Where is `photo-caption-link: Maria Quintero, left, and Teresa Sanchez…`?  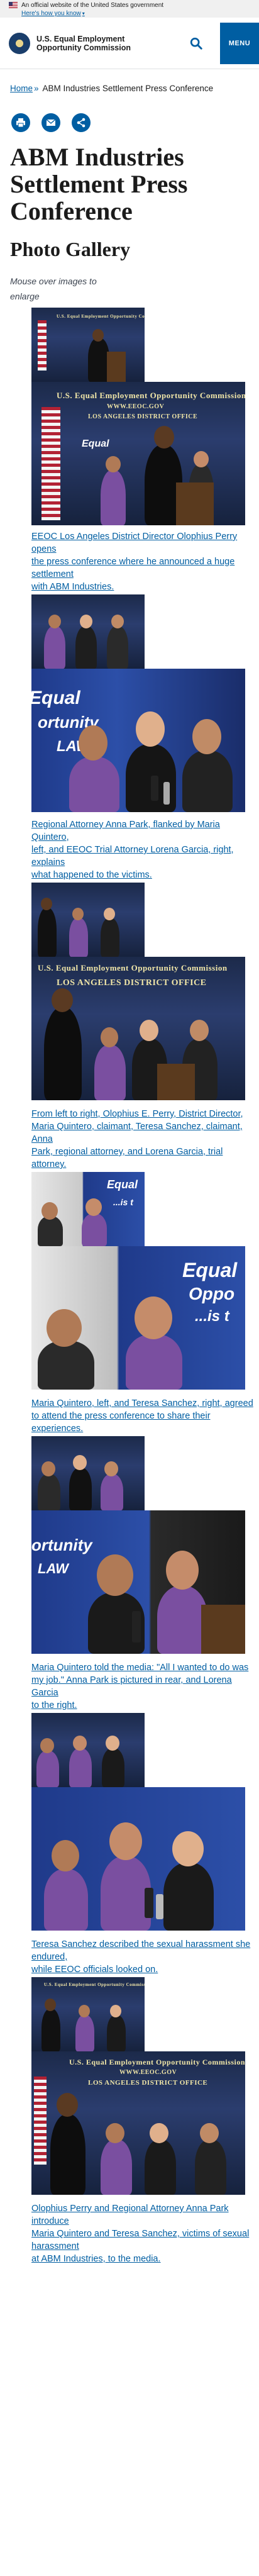 photo-caption-link: Maria Quintero, left, and Teresa Sanchez… is located at coordinates (145, 1416).